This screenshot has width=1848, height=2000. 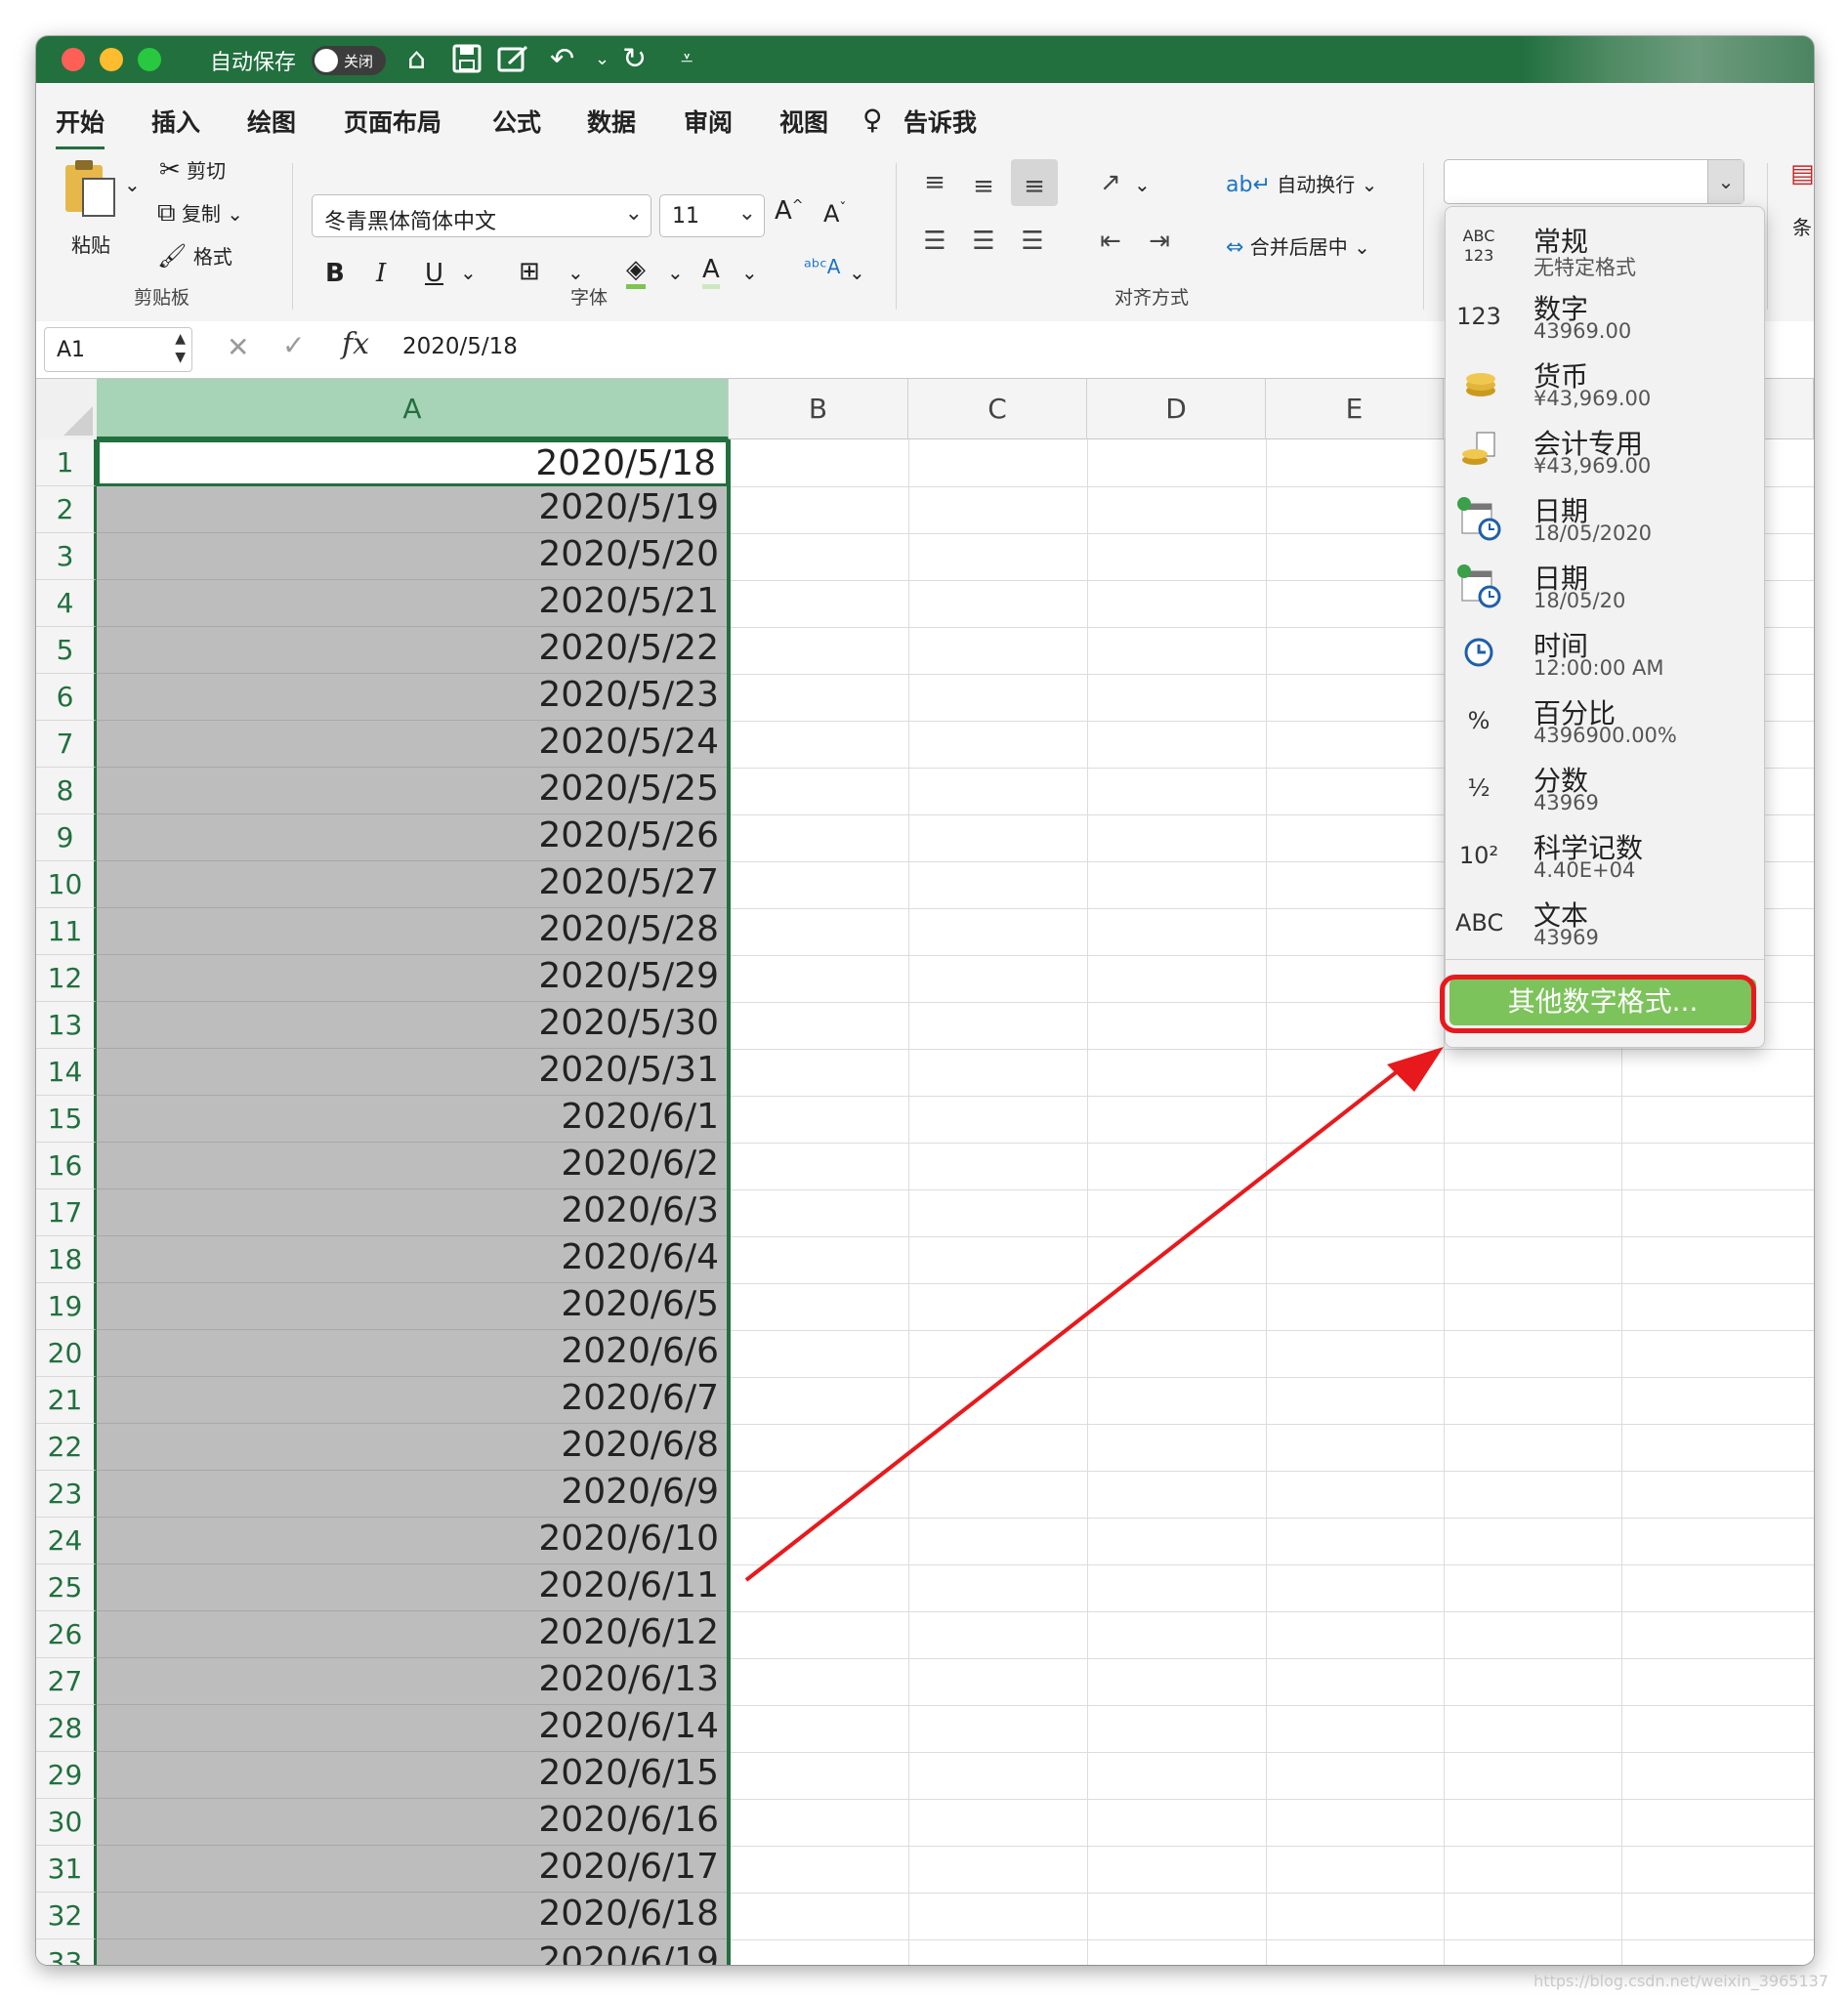 I want to click on cell-a: 2020/6/5, so click(x=413, y=1306).